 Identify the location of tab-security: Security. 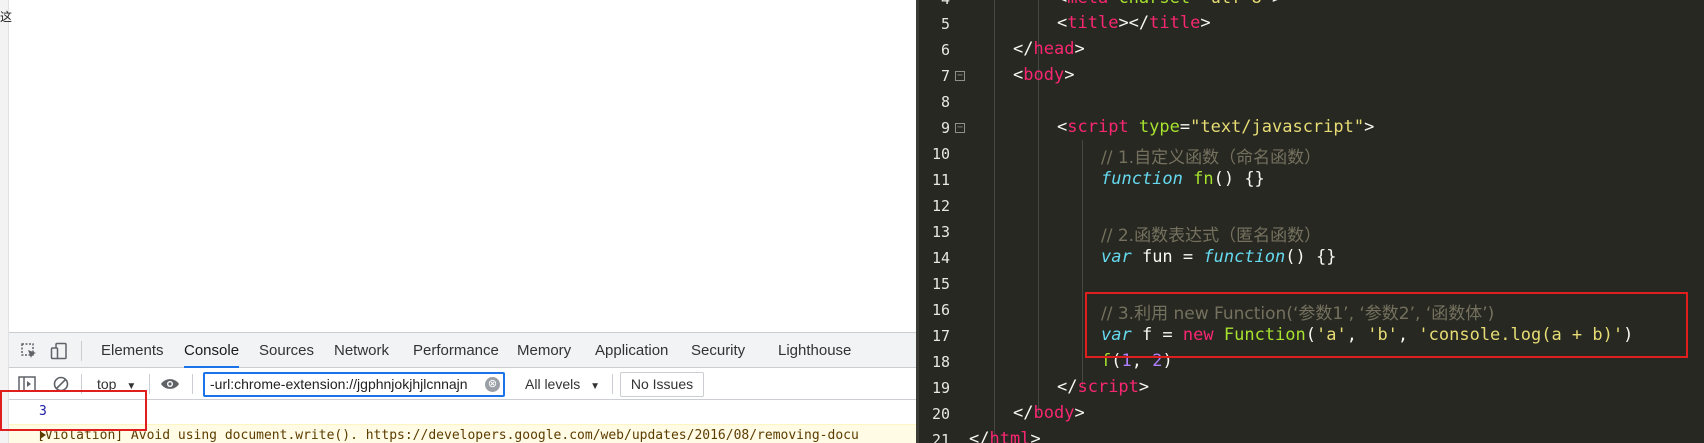
(718, 350).